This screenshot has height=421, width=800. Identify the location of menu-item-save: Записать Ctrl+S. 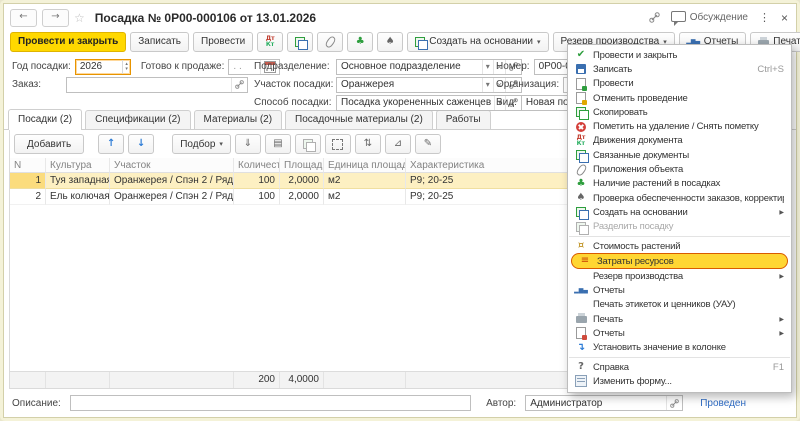
(679, 69).